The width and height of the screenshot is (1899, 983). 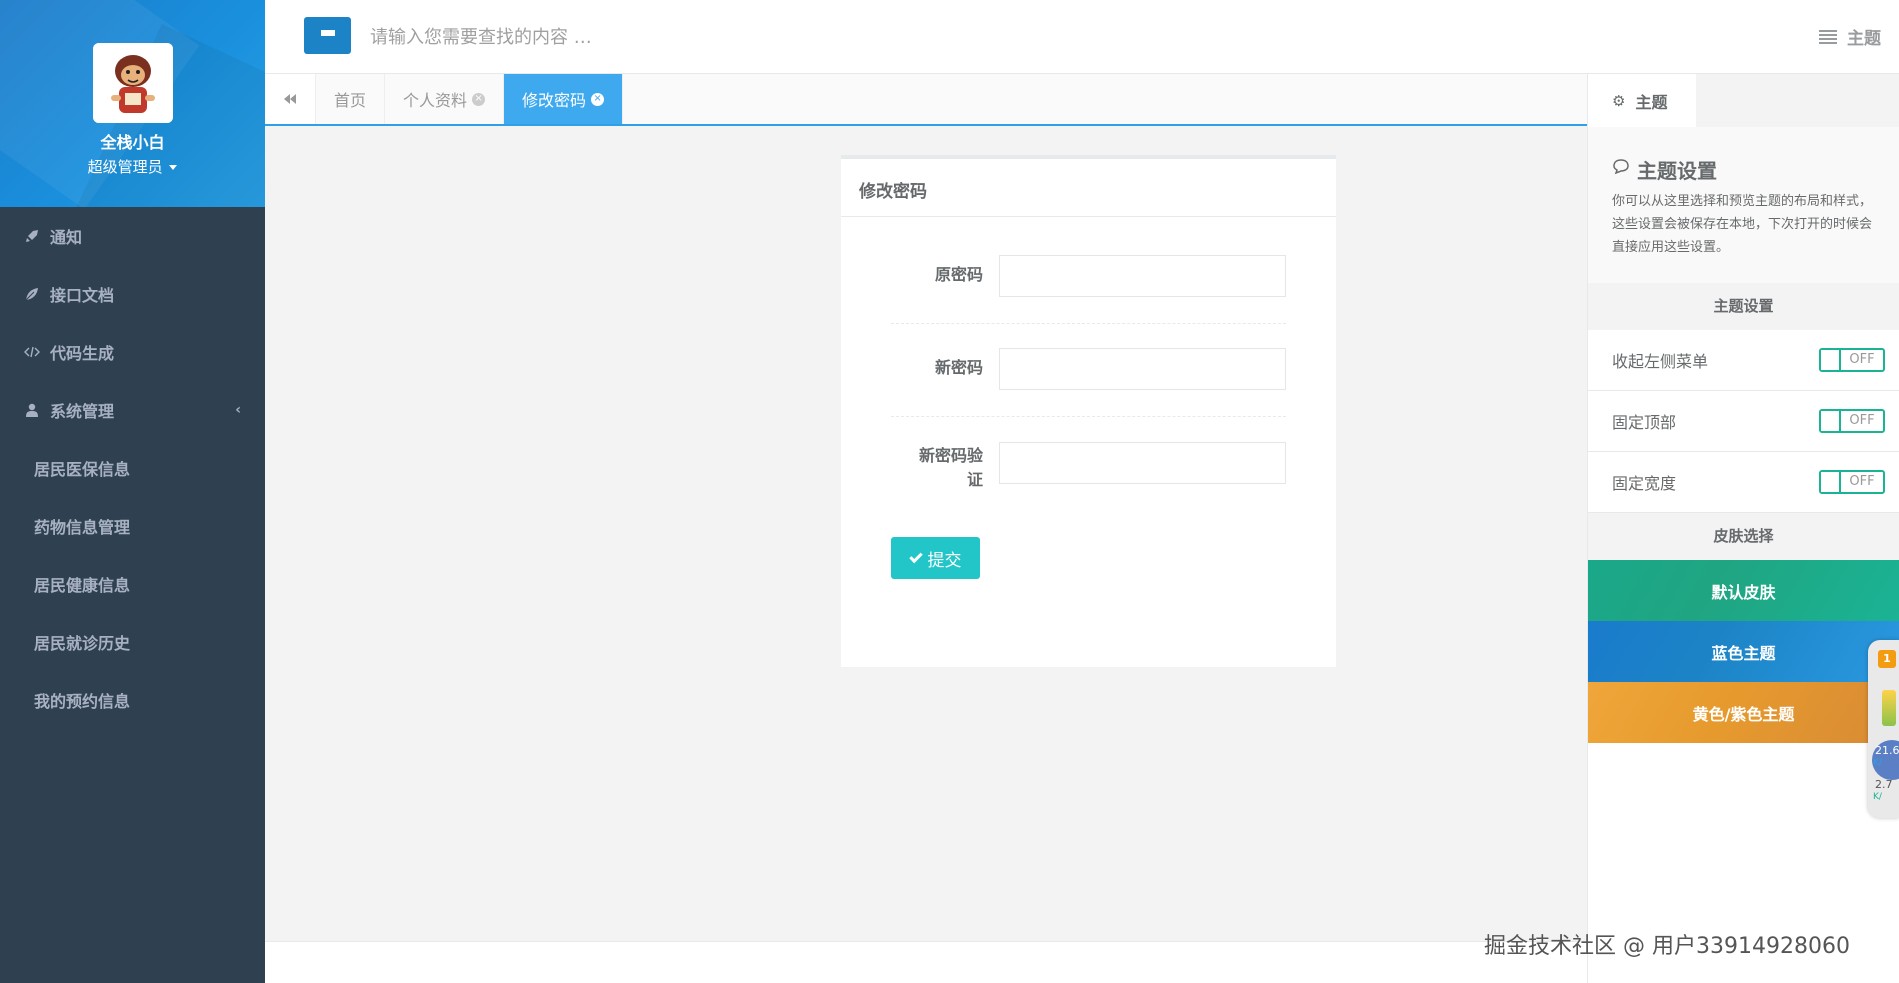 What do you see at coordinates (32, 352) in the screenshot?
I see `code-icon` at bounding box center [32, 352].